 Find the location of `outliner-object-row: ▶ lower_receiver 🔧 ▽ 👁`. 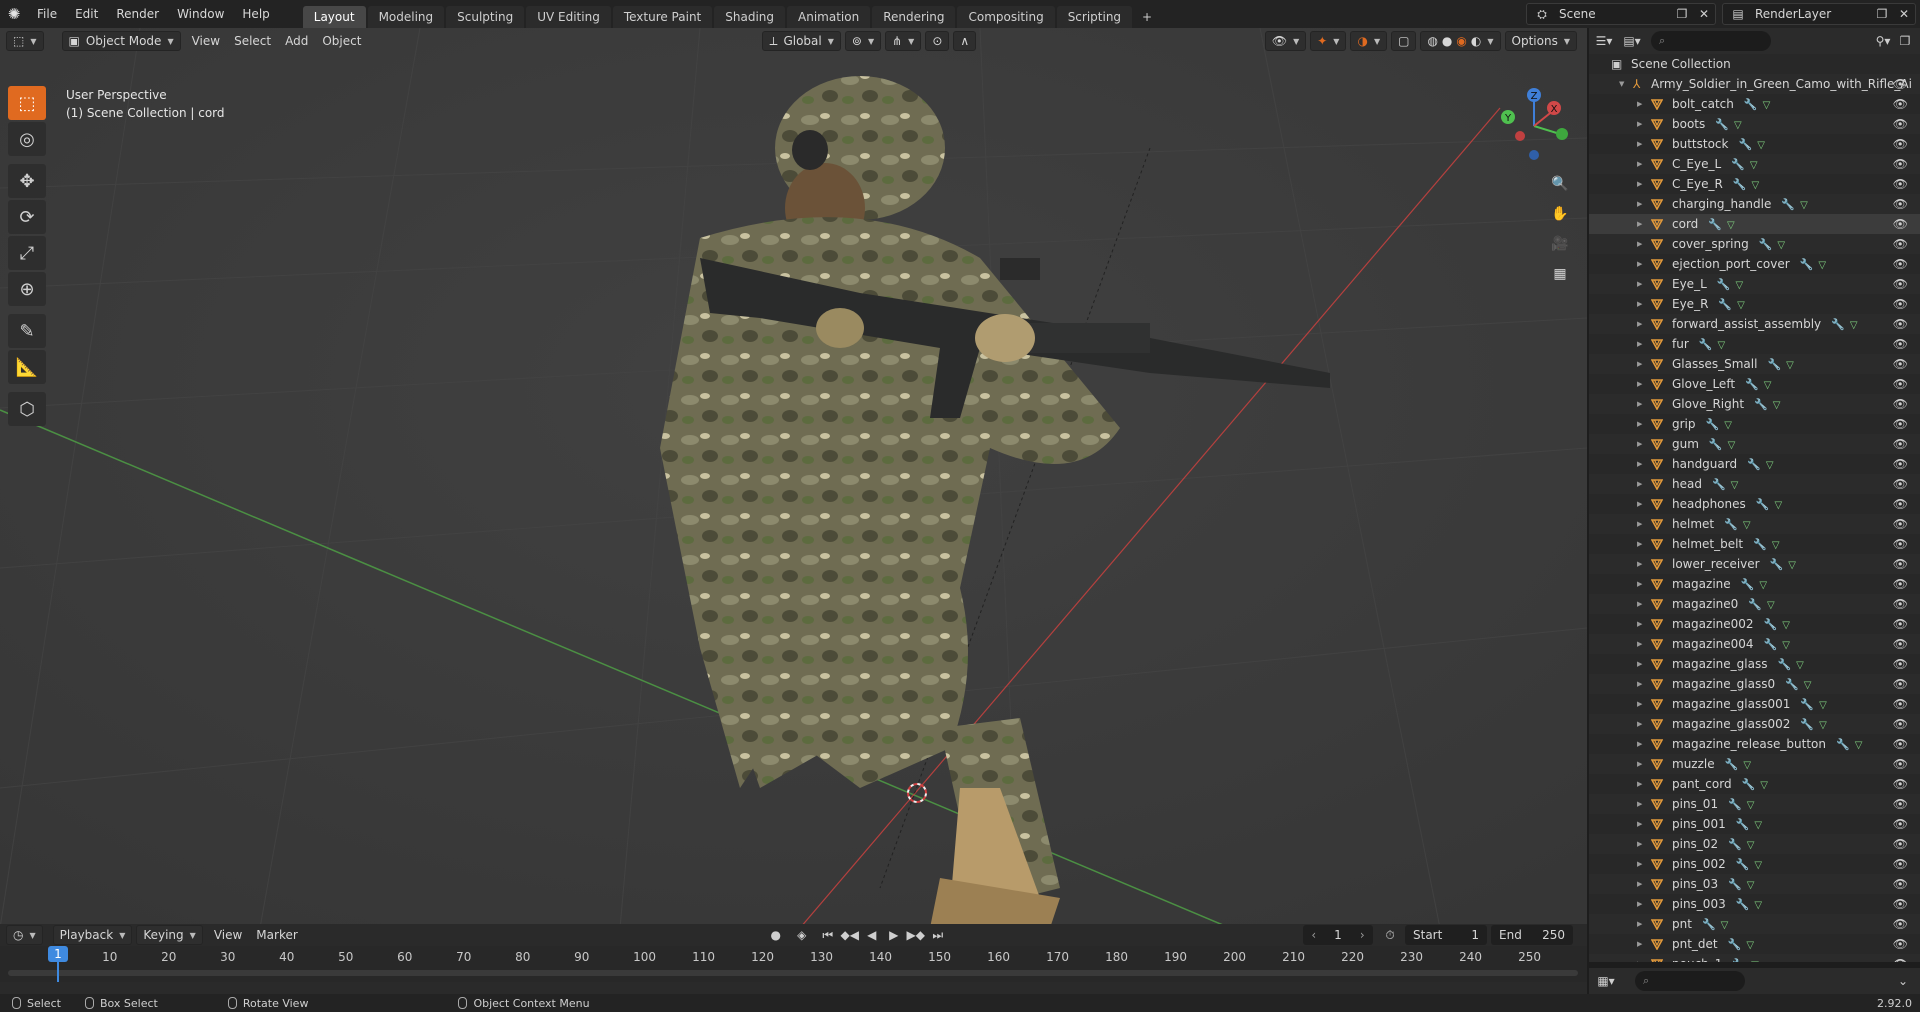

outliner-object-row: ▶ lower_receiver 🔧 ▽ 👁 is located at coordinates (1754, 564).